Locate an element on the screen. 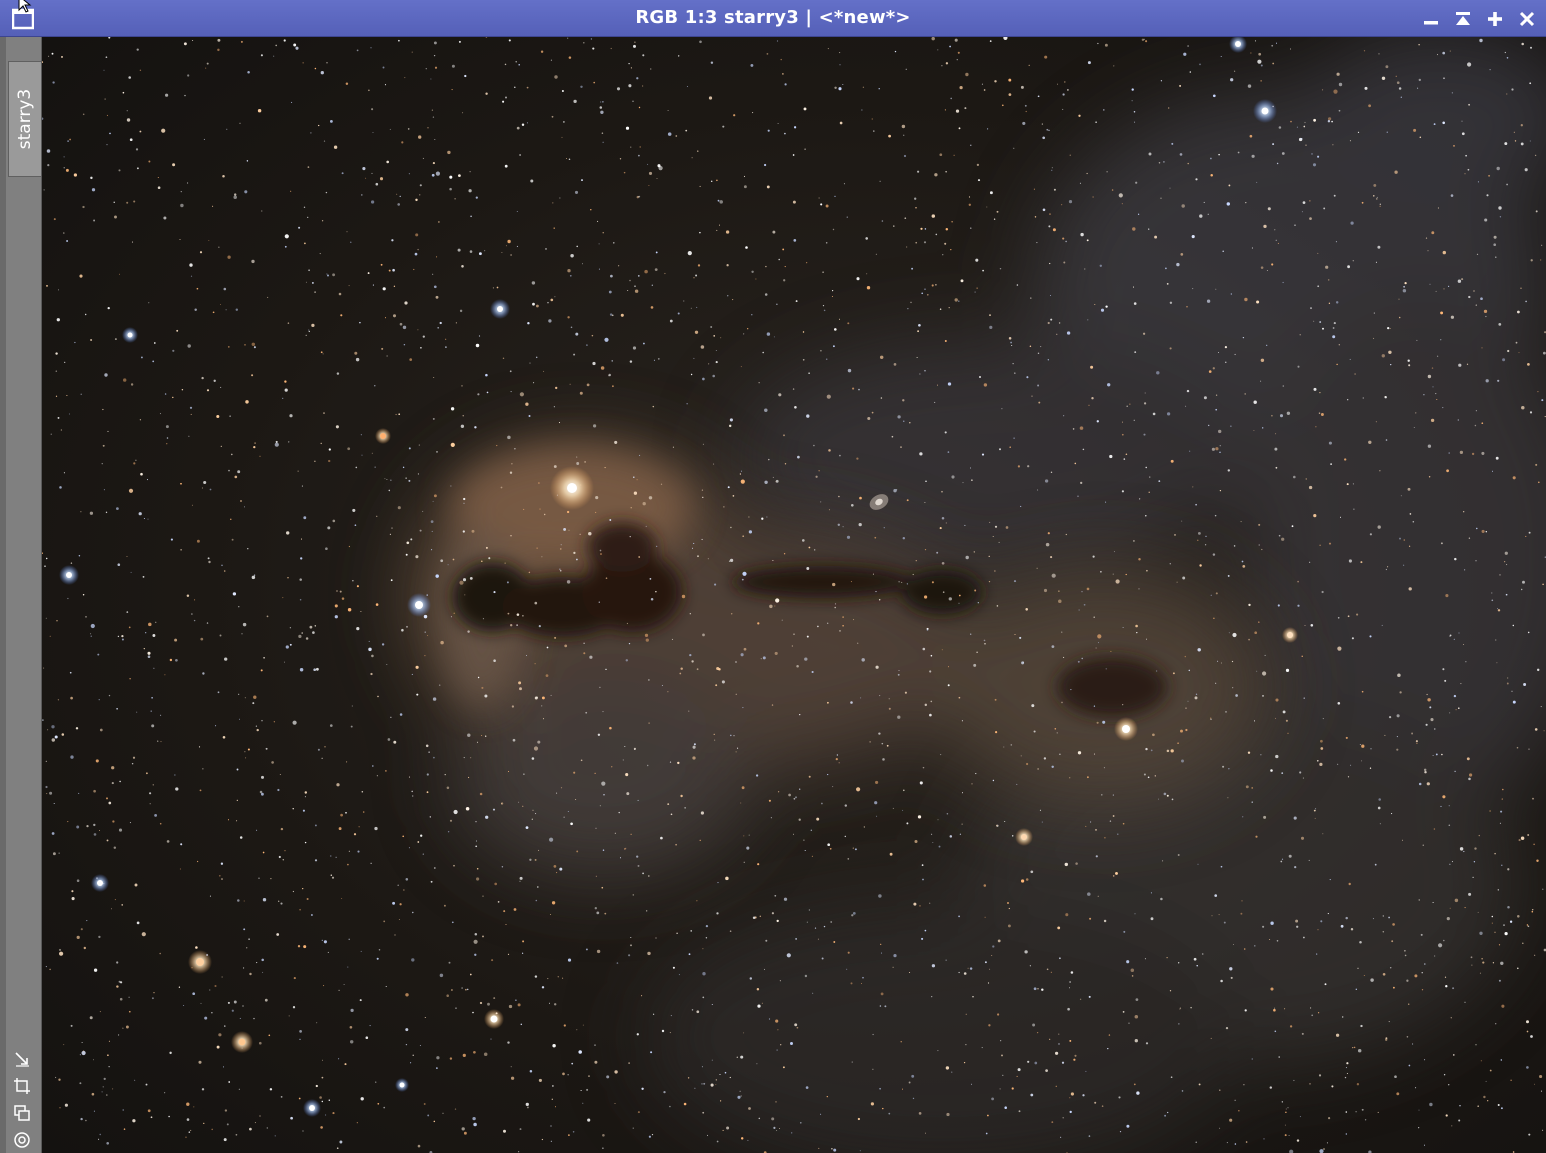 The image size is (1546, 1153). close-icon is located at coordinates (1527, 19).